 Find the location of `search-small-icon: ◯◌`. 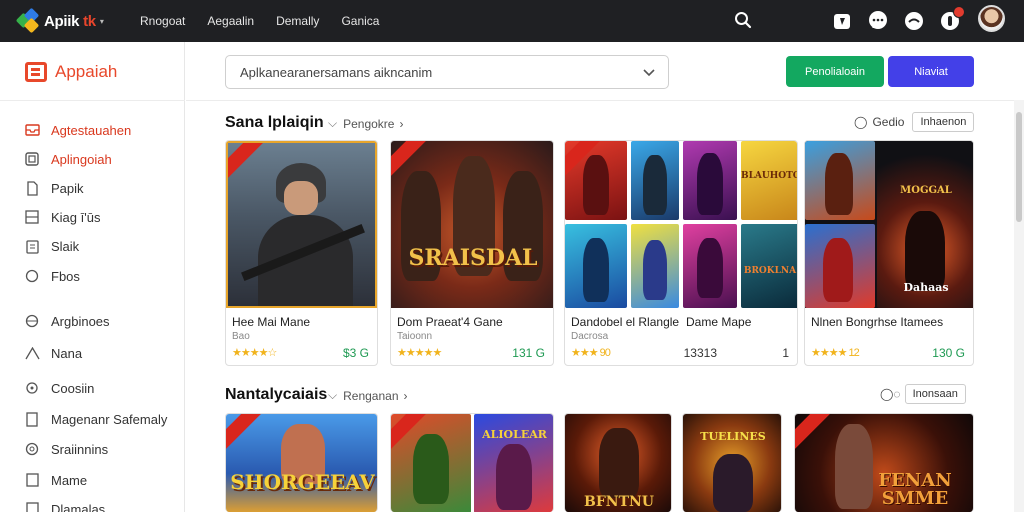

search-small-icon: ◯◌ is located at coordinates (890, 394).